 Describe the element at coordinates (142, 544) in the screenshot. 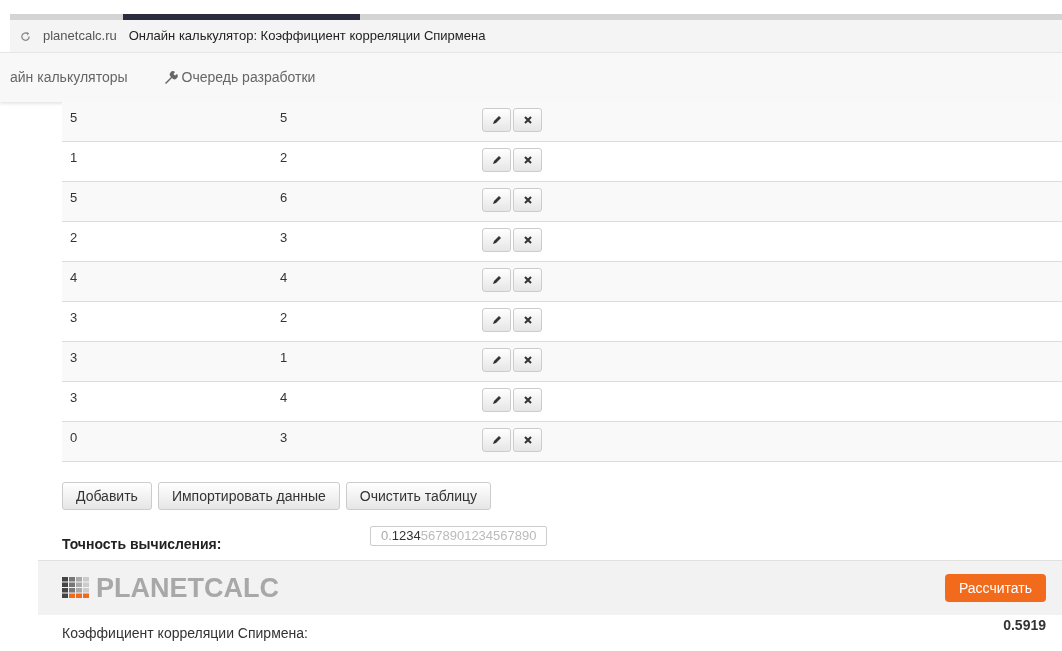

I see `precision-label: Точность вычисления:` at that location.